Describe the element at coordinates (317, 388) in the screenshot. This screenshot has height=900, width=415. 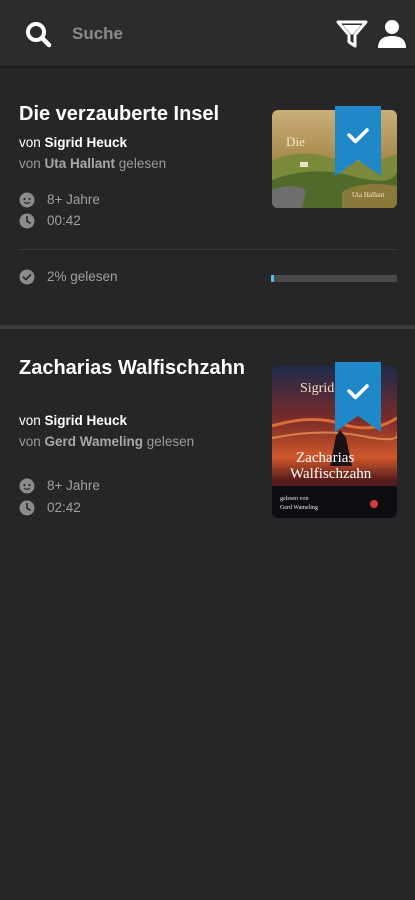
I see `svg-text: Sigrid` at that location.